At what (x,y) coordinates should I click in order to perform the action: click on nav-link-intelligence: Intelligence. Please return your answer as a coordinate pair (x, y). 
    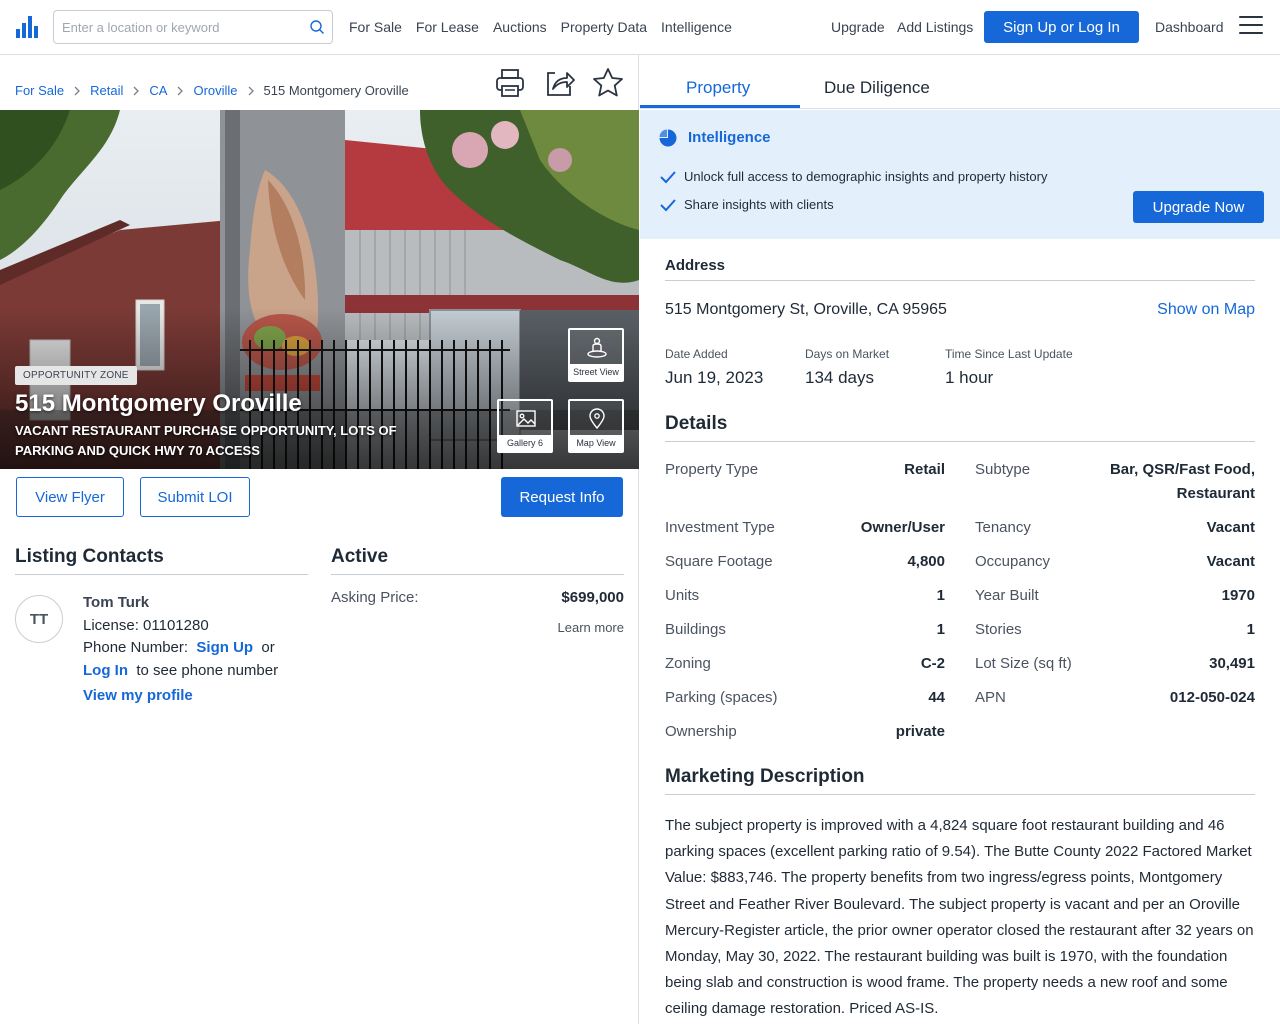
    Looking at the image, I should click on (696, 27).